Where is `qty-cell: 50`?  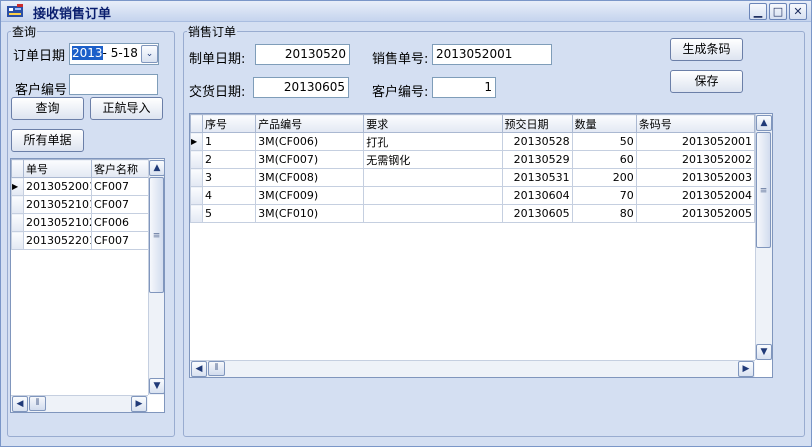
qty-cell: 50 is located at coordinates (604, 141).